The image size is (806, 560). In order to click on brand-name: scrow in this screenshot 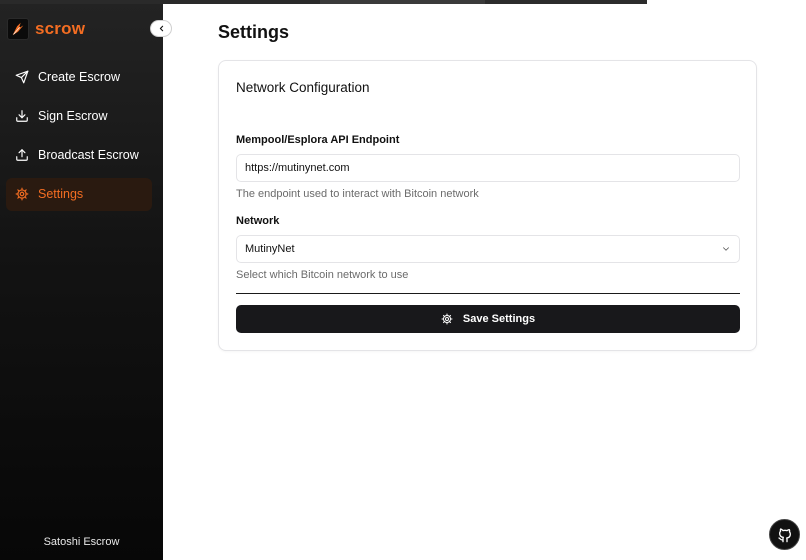, I will do `click(60, 28)`.